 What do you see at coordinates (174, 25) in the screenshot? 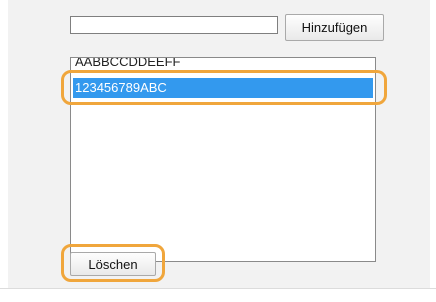
I see `entry-input` at bounding box center [174, 25].